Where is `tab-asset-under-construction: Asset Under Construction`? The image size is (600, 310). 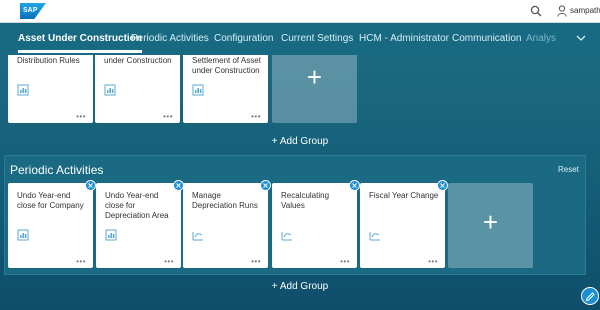
tab-asset-under-construction: Asset Under Construction is located at coordinates (80, 39).